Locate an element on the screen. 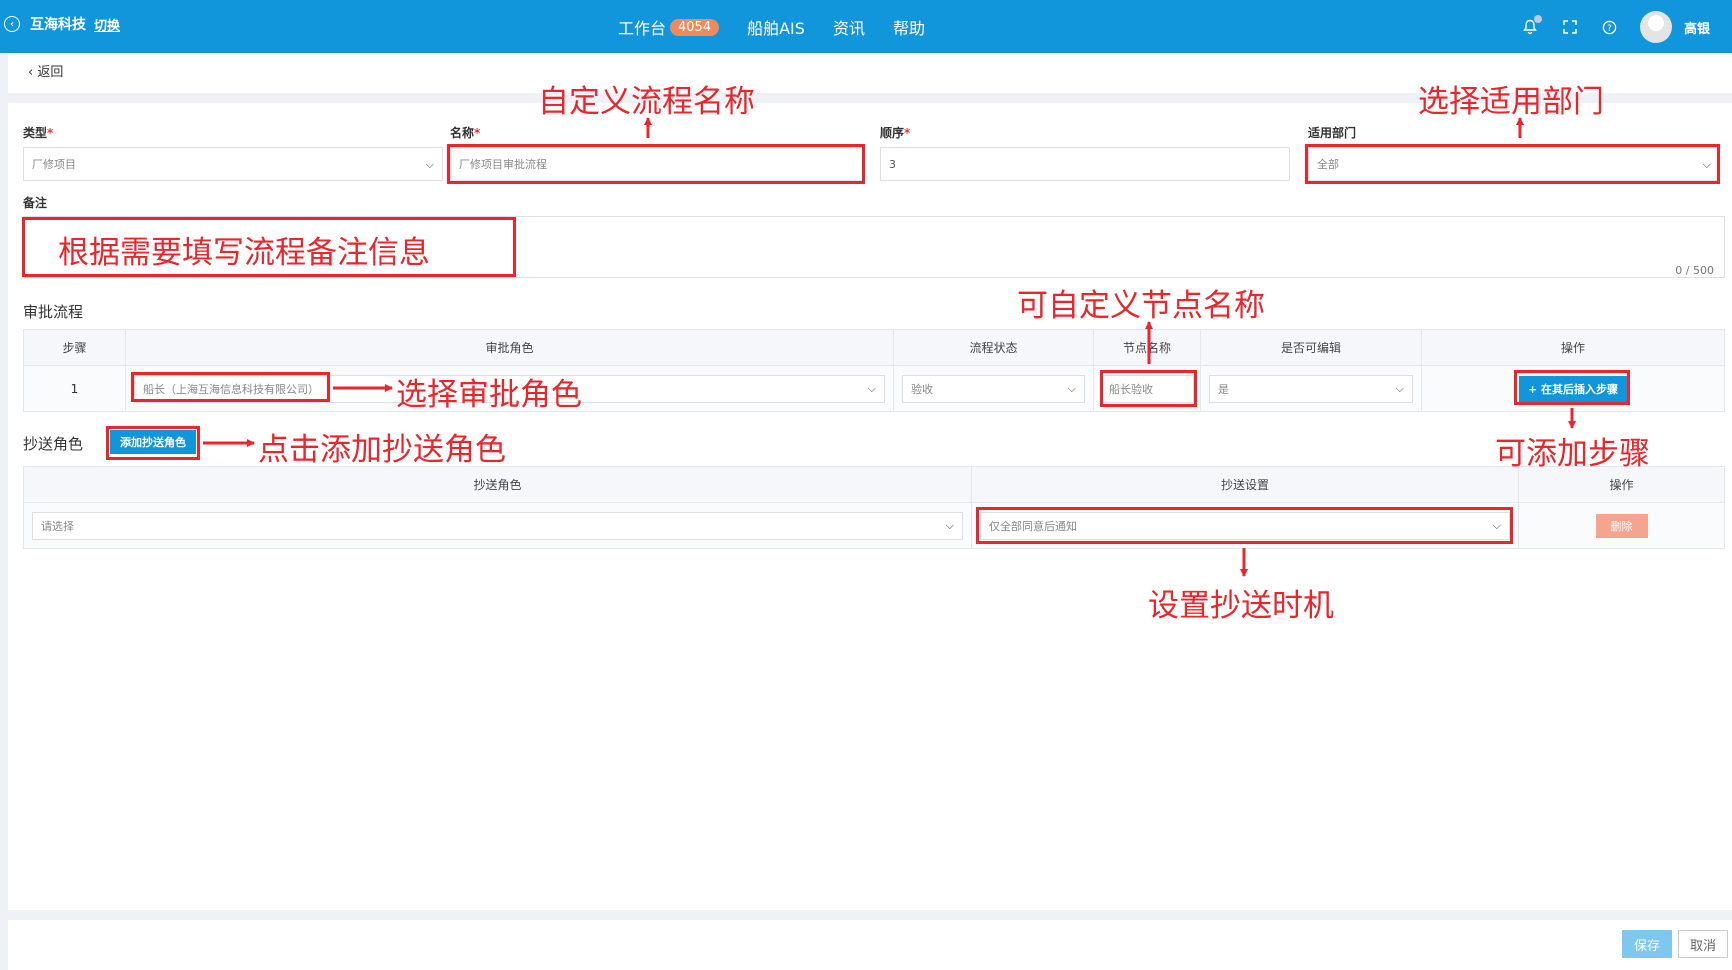 The height and width of the screenshot is (970, 1732). annotation-add-step-text: 可添加步骤 is located at coordinates (1572, 454).